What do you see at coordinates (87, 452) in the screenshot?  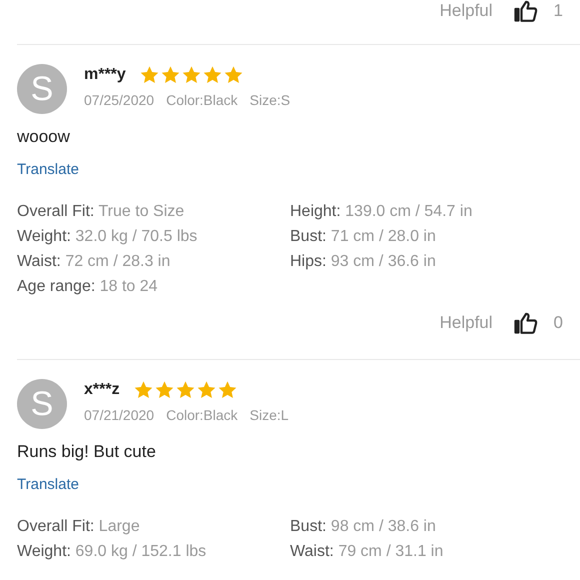 I see `review-text: Runs big! But cute` at bounding box center [87, 452].